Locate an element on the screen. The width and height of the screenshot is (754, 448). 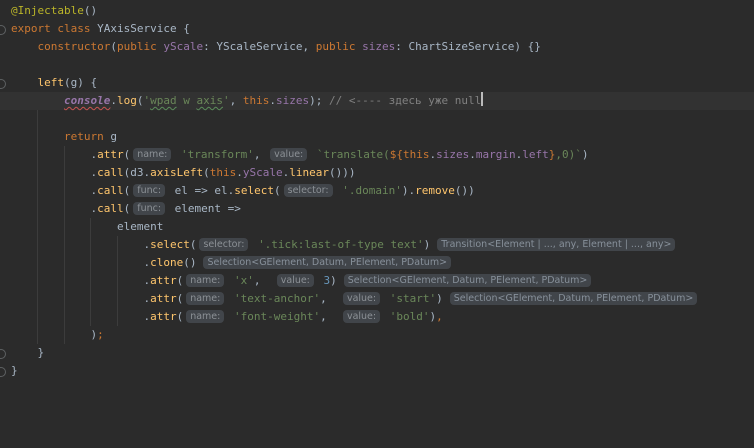
code-token: `translate( is located at coordinates (353, 154).